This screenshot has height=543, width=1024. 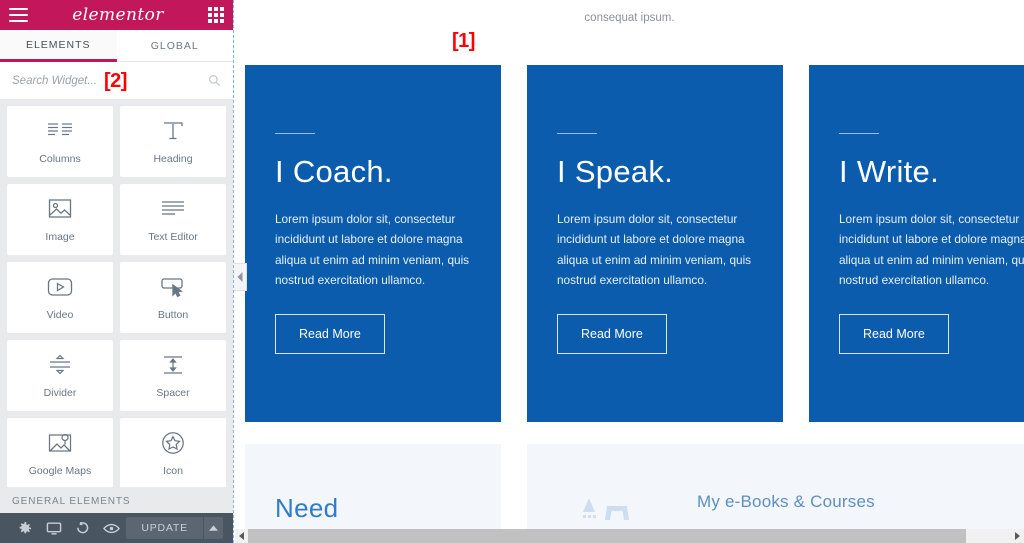 What do you see at coordinates (53, 528) in the screenshot?
I see `monitor-icon` at bounding box center [53, 528].